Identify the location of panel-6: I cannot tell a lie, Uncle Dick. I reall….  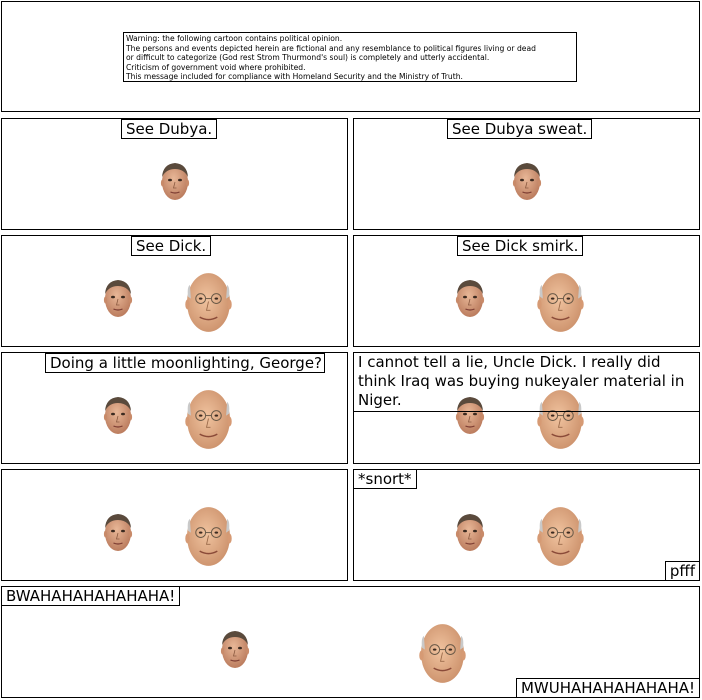
(526, 408).